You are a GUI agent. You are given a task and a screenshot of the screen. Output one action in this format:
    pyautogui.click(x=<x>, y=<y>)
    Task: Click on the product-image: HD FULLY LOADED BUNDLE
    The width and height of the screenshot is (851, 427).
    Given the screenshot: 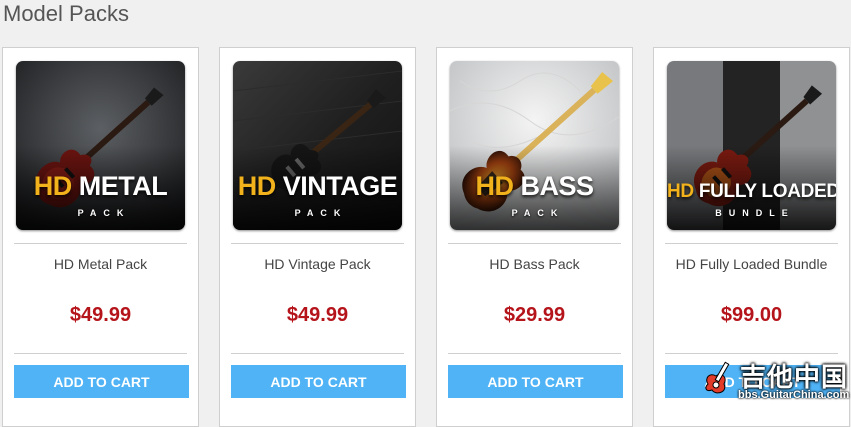 What is the action you would take?
    pyautogui.click(x=751, y=145)
    